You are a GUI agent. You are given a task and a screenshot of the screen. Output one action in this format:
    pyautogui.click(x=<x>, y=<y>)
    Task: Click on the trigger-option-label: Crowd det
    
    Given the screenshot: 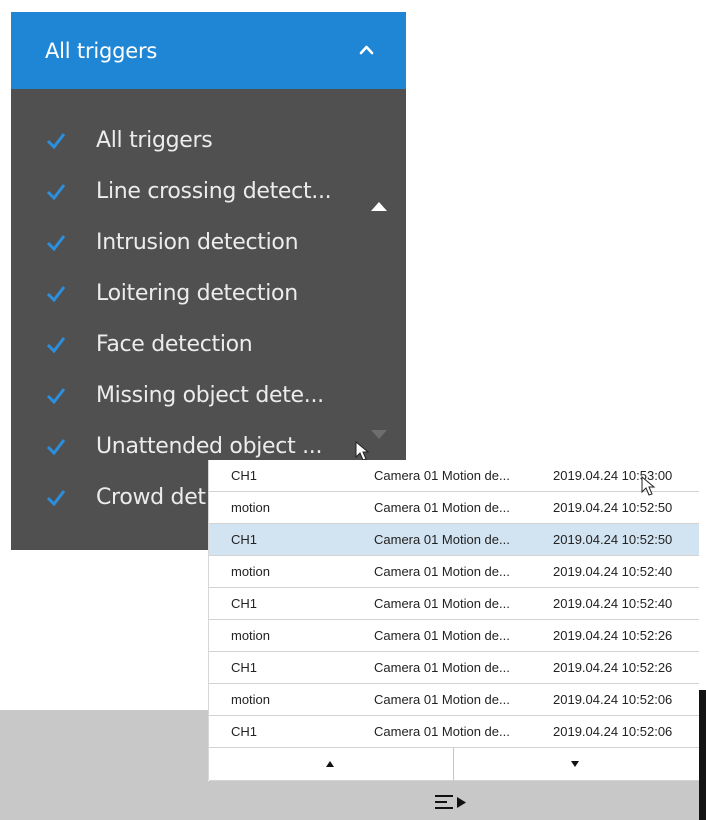 What is the action you would take?
    pyautogui.click(x=151, y=497)
    